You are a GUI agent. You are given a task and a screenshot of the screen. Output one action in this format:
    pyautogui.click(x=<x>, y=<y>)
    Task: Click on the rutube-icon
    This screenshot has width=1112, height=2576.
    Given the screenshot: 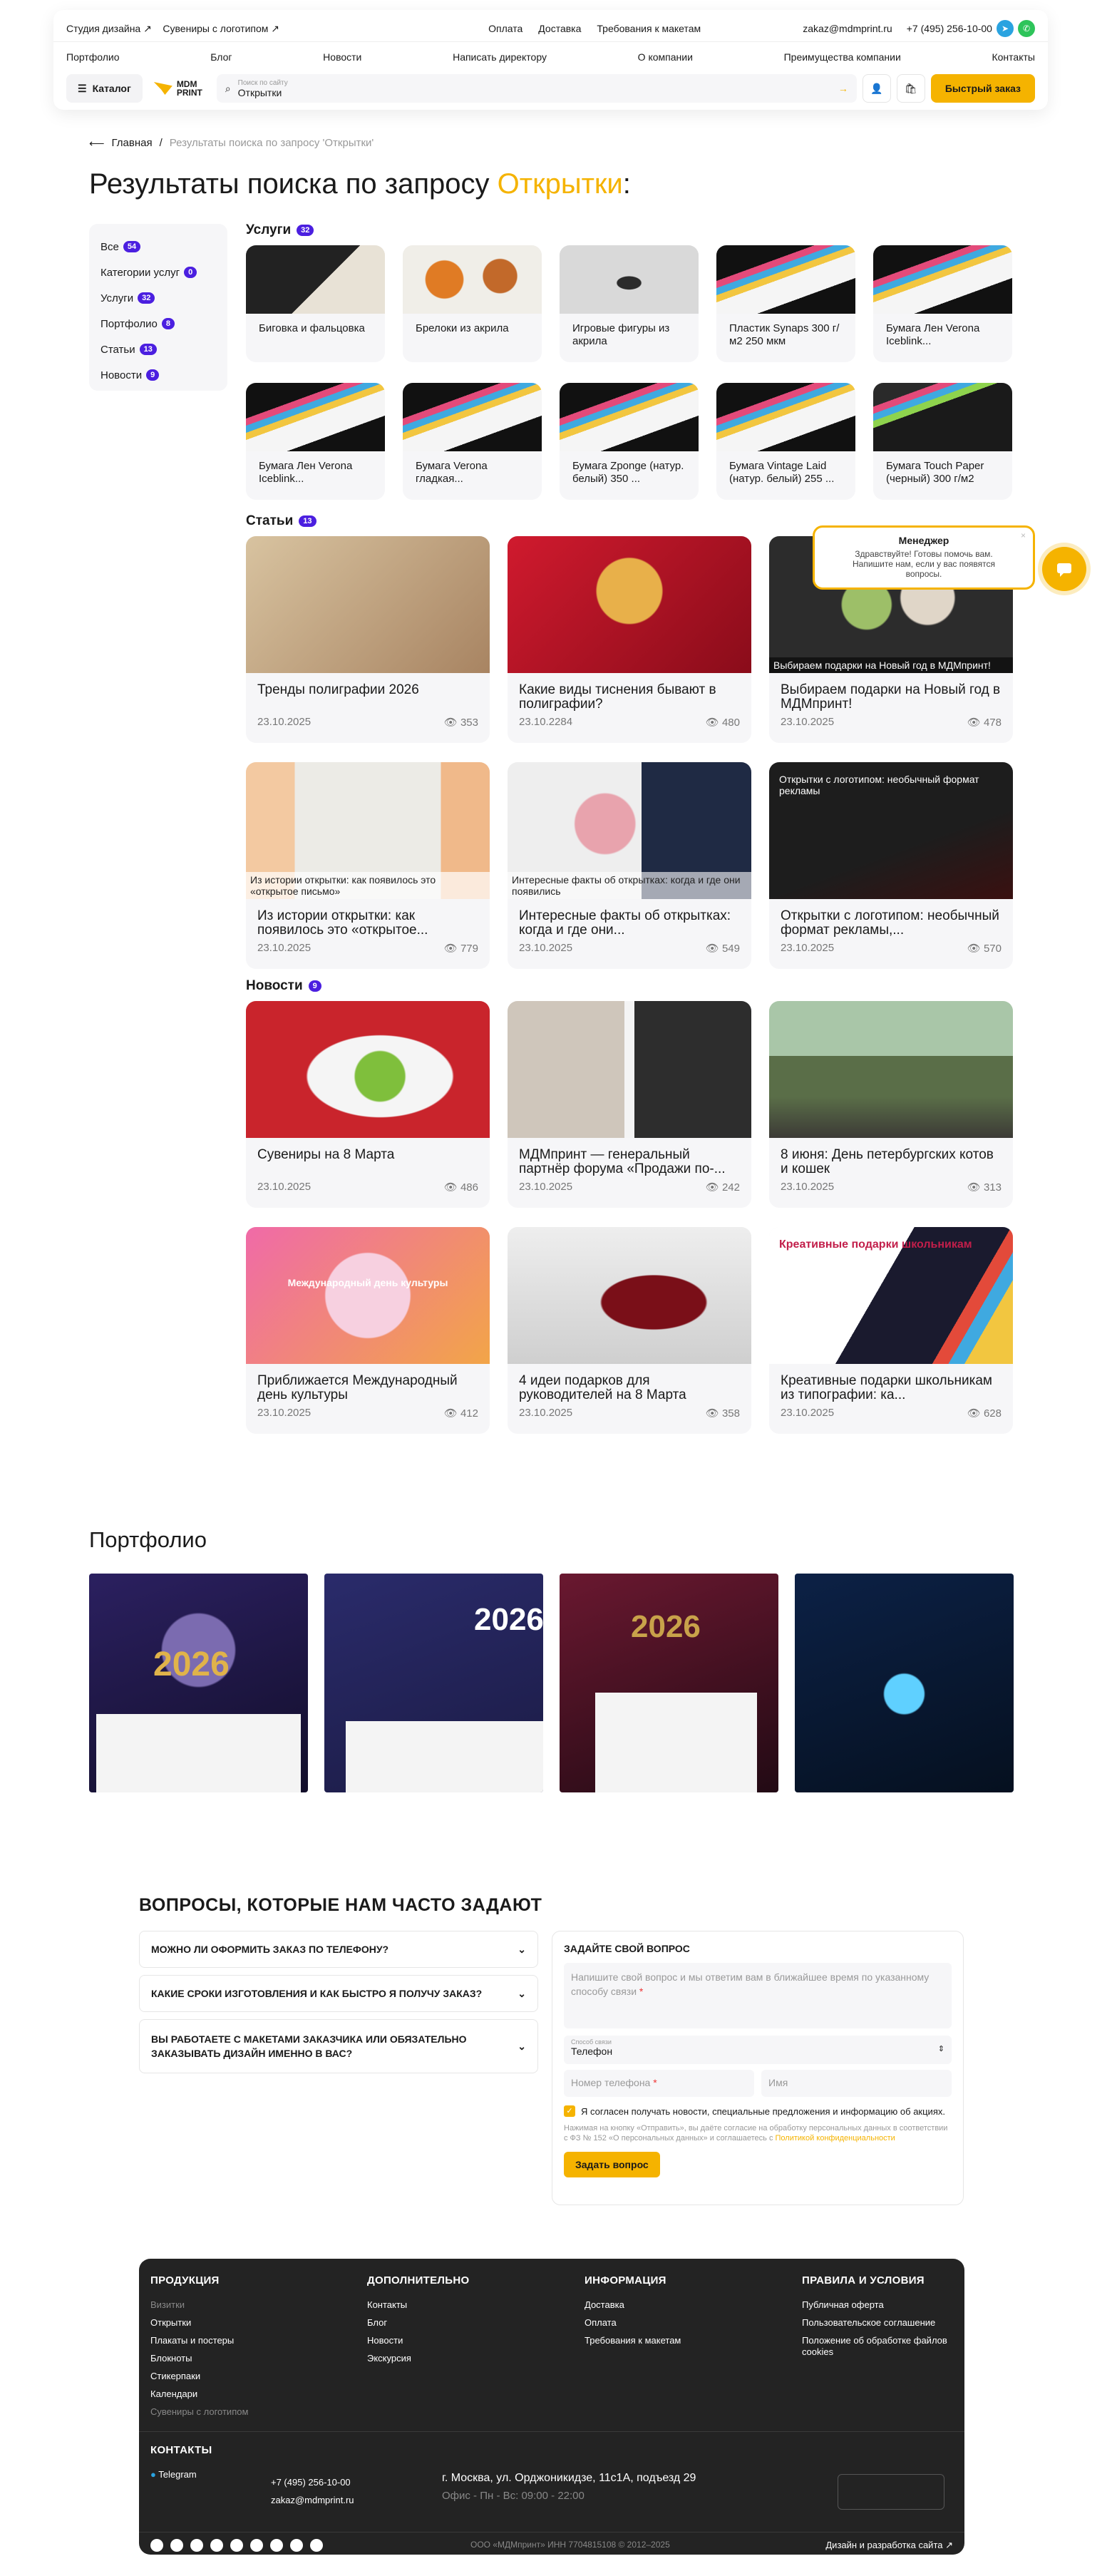 What is the action you would take?
    pyautogui.click(x=216, y=2545)
    